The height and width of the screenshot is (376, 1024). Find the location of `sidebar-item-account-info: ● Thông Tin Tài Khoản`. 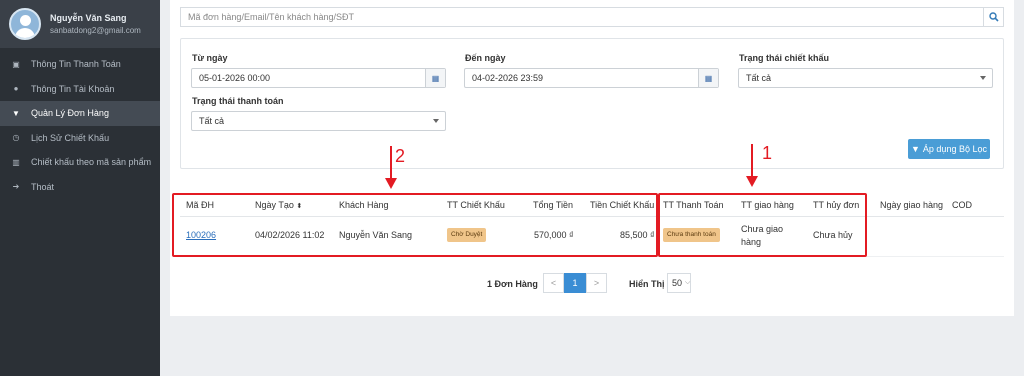

sidebar-item-account-info: ● Thông Tin Tài Khoản is located at coordinates (80, 89).